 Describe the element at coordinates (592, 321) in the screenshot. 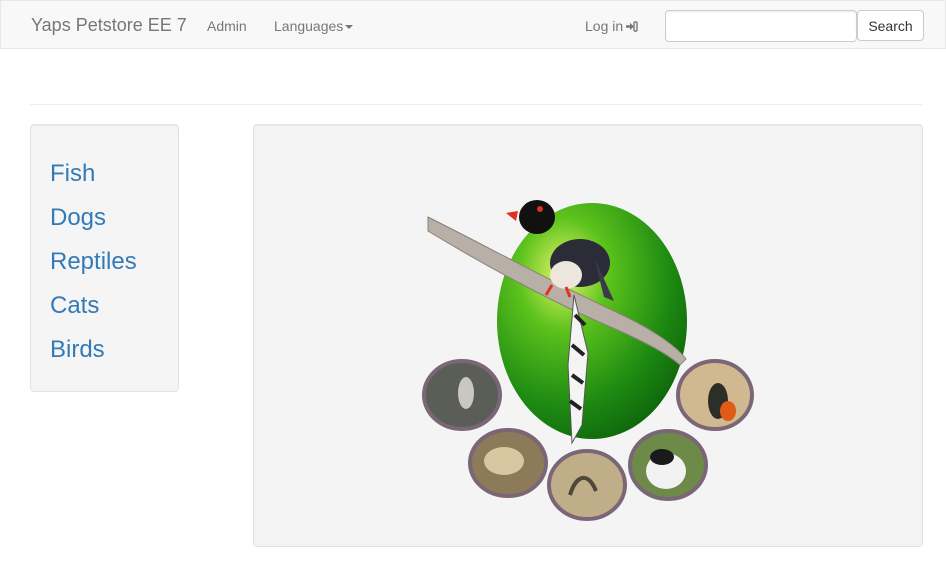

I see `green-oval-backdrop` at that location.